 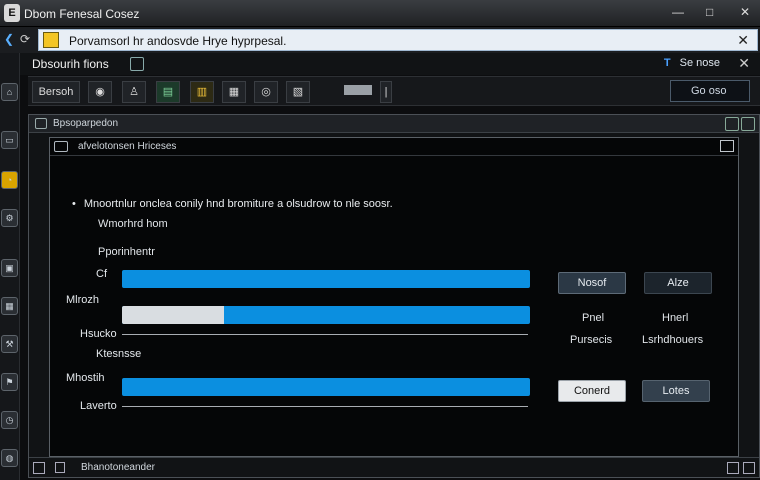 I want to click on view-icon, so click(x=137, y=64).